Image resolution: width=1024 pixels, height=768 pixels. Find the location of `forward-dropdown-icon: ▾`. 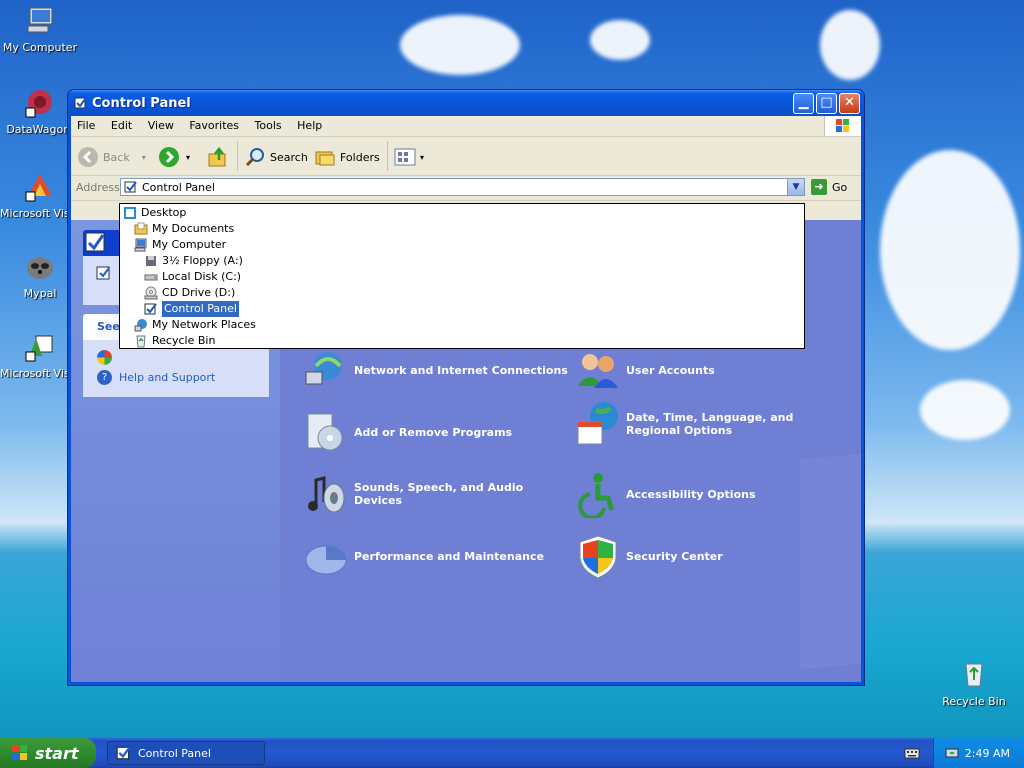

forward-dropdown-icon: ▾ is located at coordinates (188, 157).